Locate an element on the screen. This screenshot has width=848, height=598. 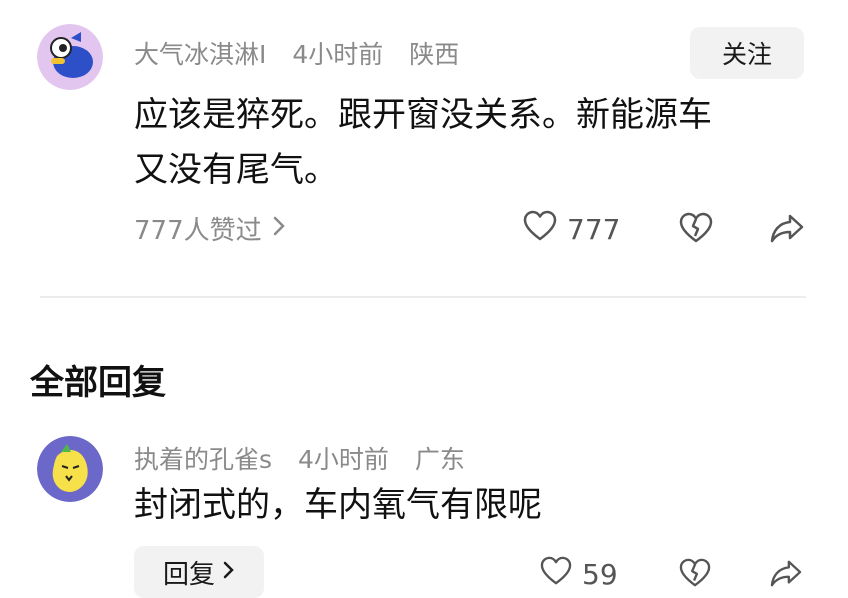
reply-meta: 执着的孔雀s 4小时前 广东 is located at coordinates (308, 458).